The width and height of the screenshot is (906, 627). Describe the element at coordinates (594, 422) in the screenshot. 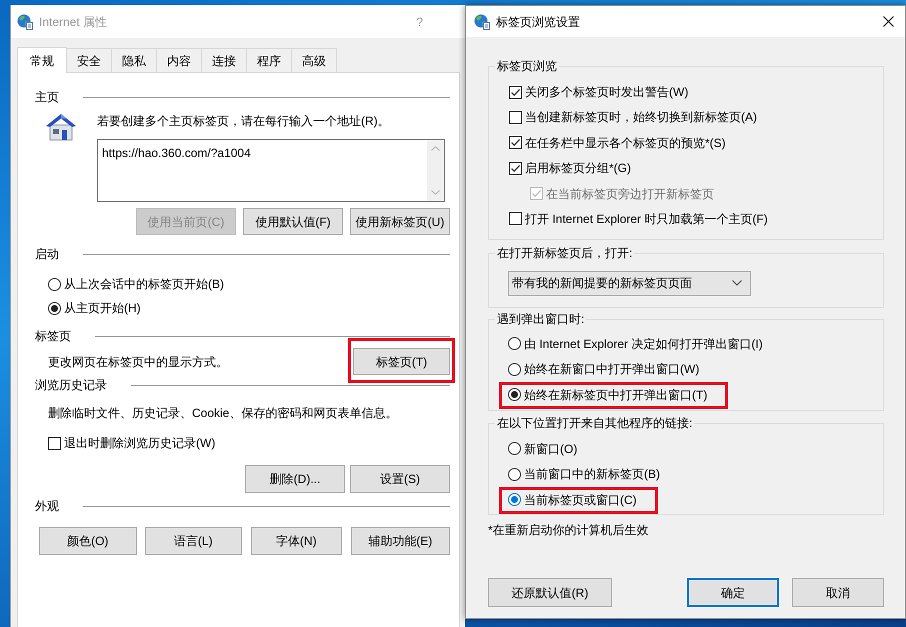

I see `group-heading: 在以下位置打开来自其他程序的链接:` at that location.